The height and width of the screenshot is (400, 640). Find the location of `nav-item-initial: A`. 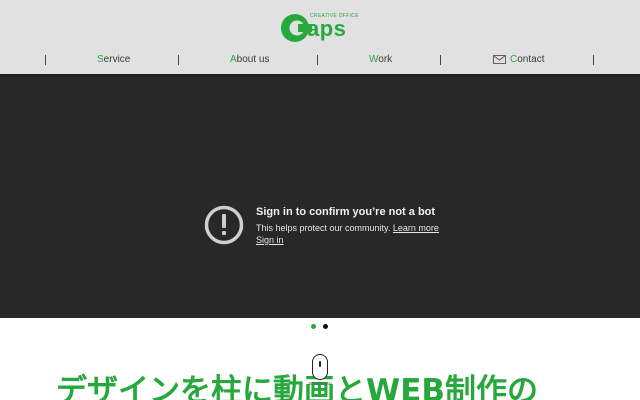

nav-item-initial: A is located at coordinates (233, 59).